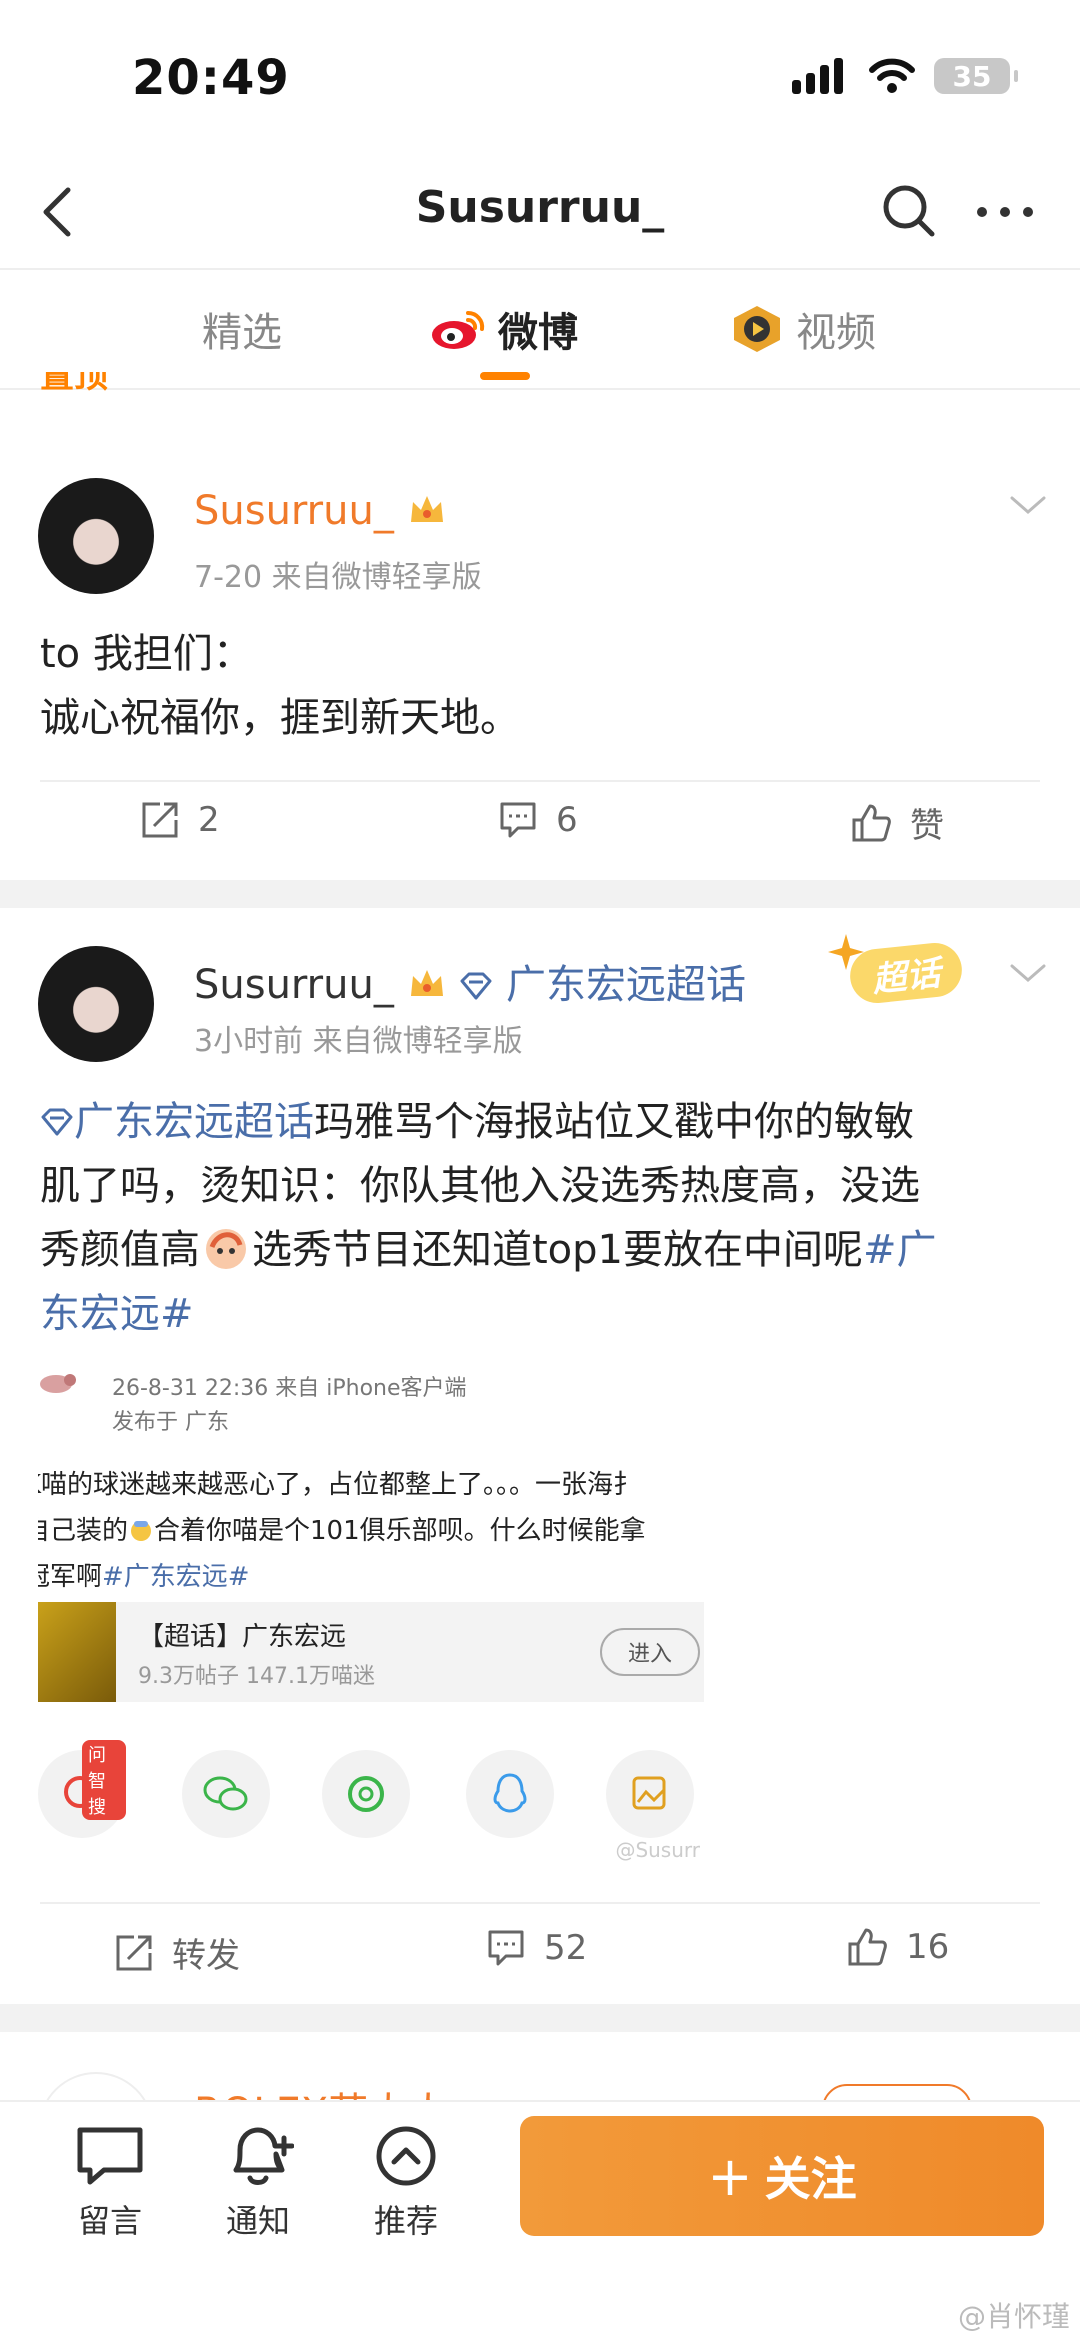 Image resolution: width=1080 pixels, height=2341 pixels. Describe the element at coordinates (104, 1780) in the screenshot. I see `ai-badge: 问智搜` at that location.